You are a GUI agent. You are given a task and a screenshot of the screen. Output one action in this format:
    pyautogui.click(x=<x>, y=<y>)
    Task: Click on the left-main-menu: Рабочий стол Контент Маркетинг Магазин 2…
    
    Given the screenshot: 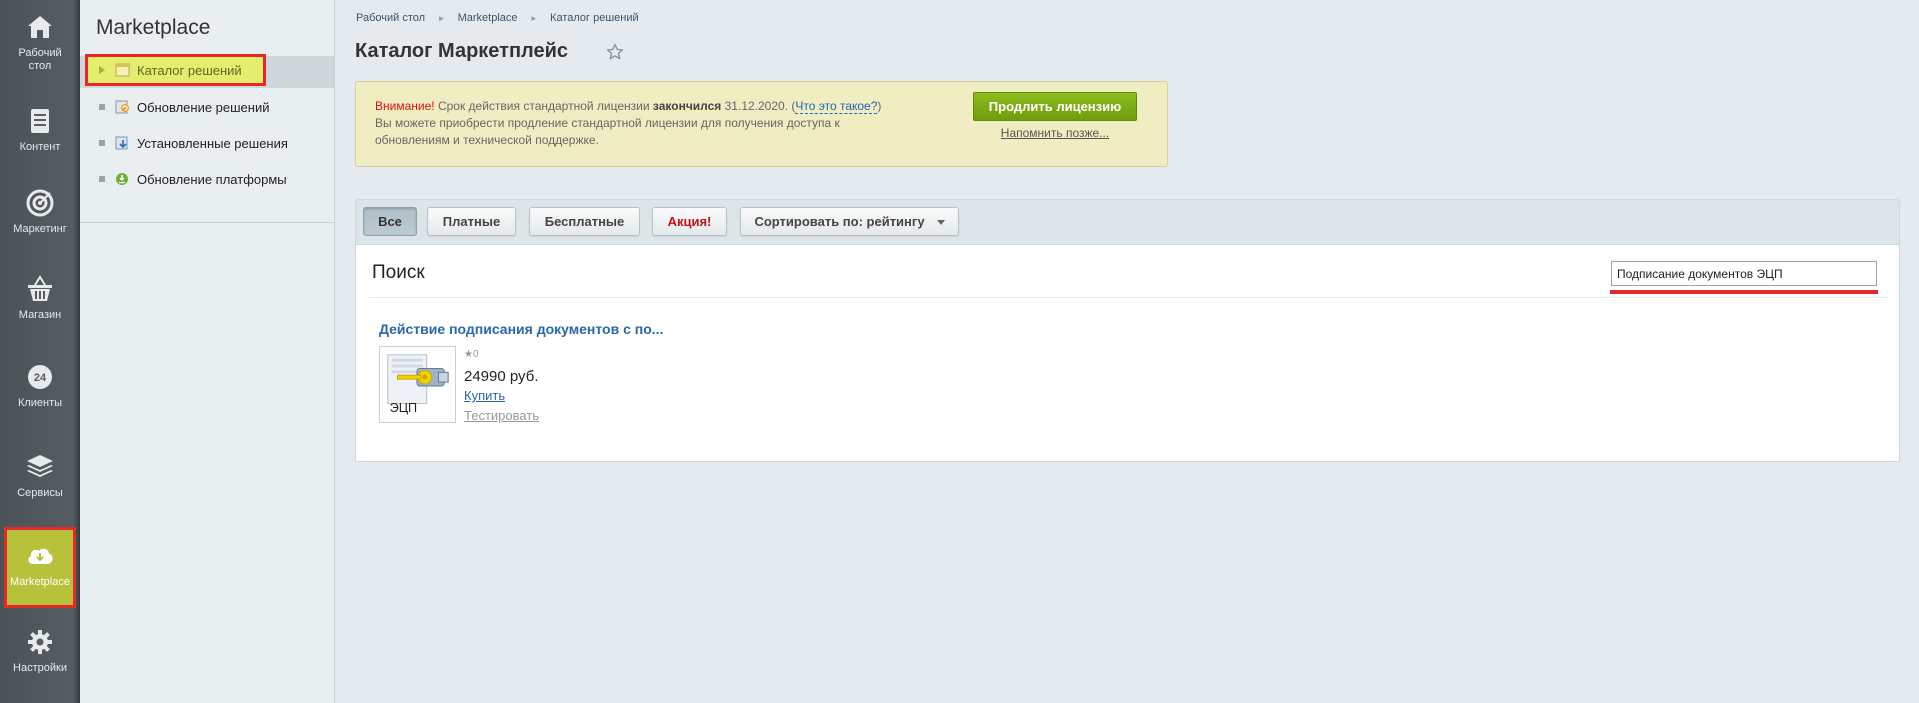 What is the action you would take?
    pyautogui.click(x=40, y=351)
    